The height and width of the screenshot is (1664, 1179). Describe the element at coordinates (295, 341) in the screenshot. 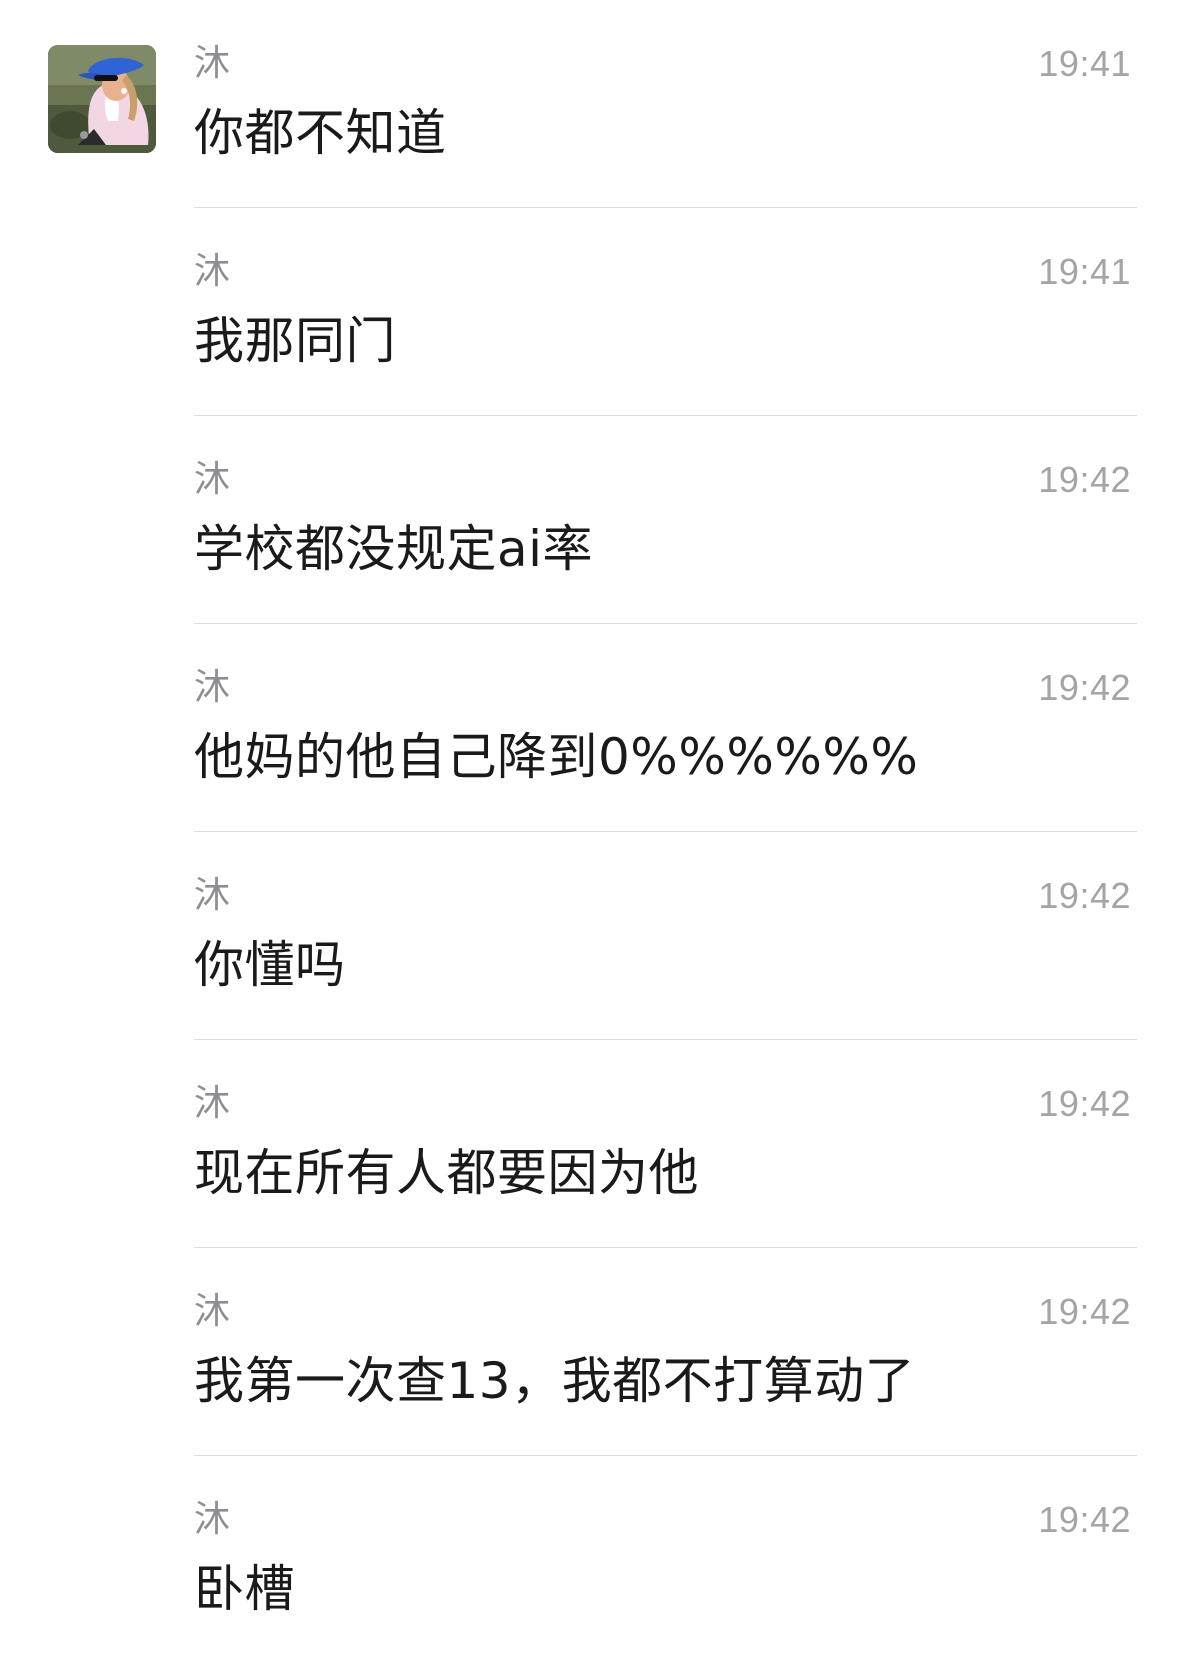

I see `message-text: 我那同门` at that location.